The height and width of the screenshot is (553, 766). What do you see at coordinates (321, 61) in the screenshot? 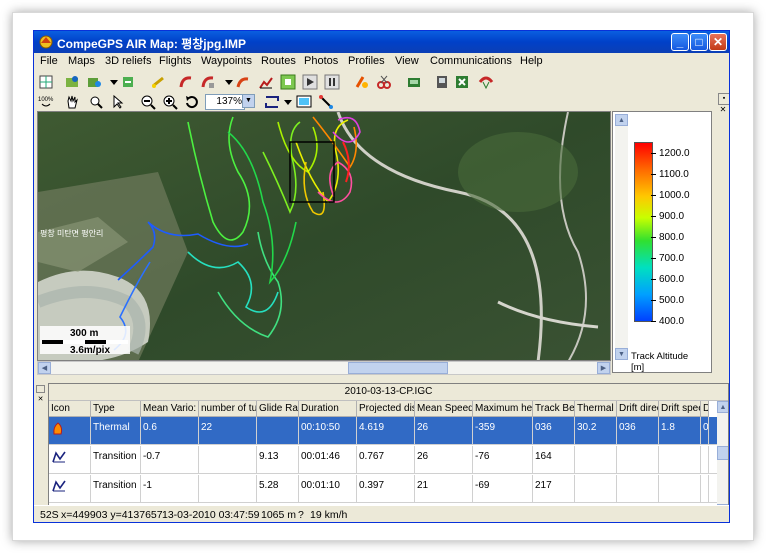
I see `menu-photos: Photos` at bounding box center [321, 61].